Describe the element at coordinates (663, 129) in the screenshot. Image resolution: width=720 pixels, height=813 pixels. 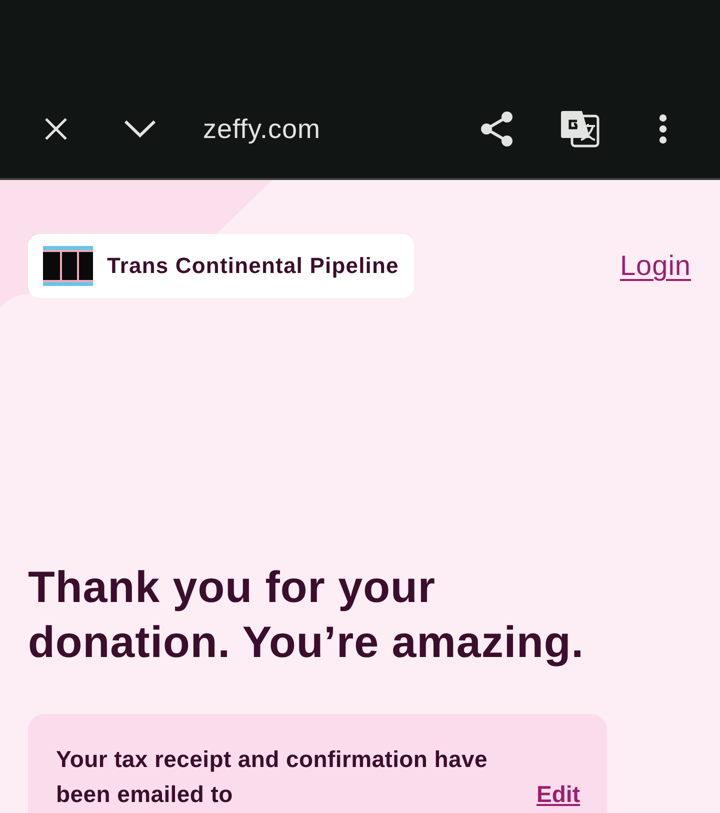
I see `more-options-icon` at that location.